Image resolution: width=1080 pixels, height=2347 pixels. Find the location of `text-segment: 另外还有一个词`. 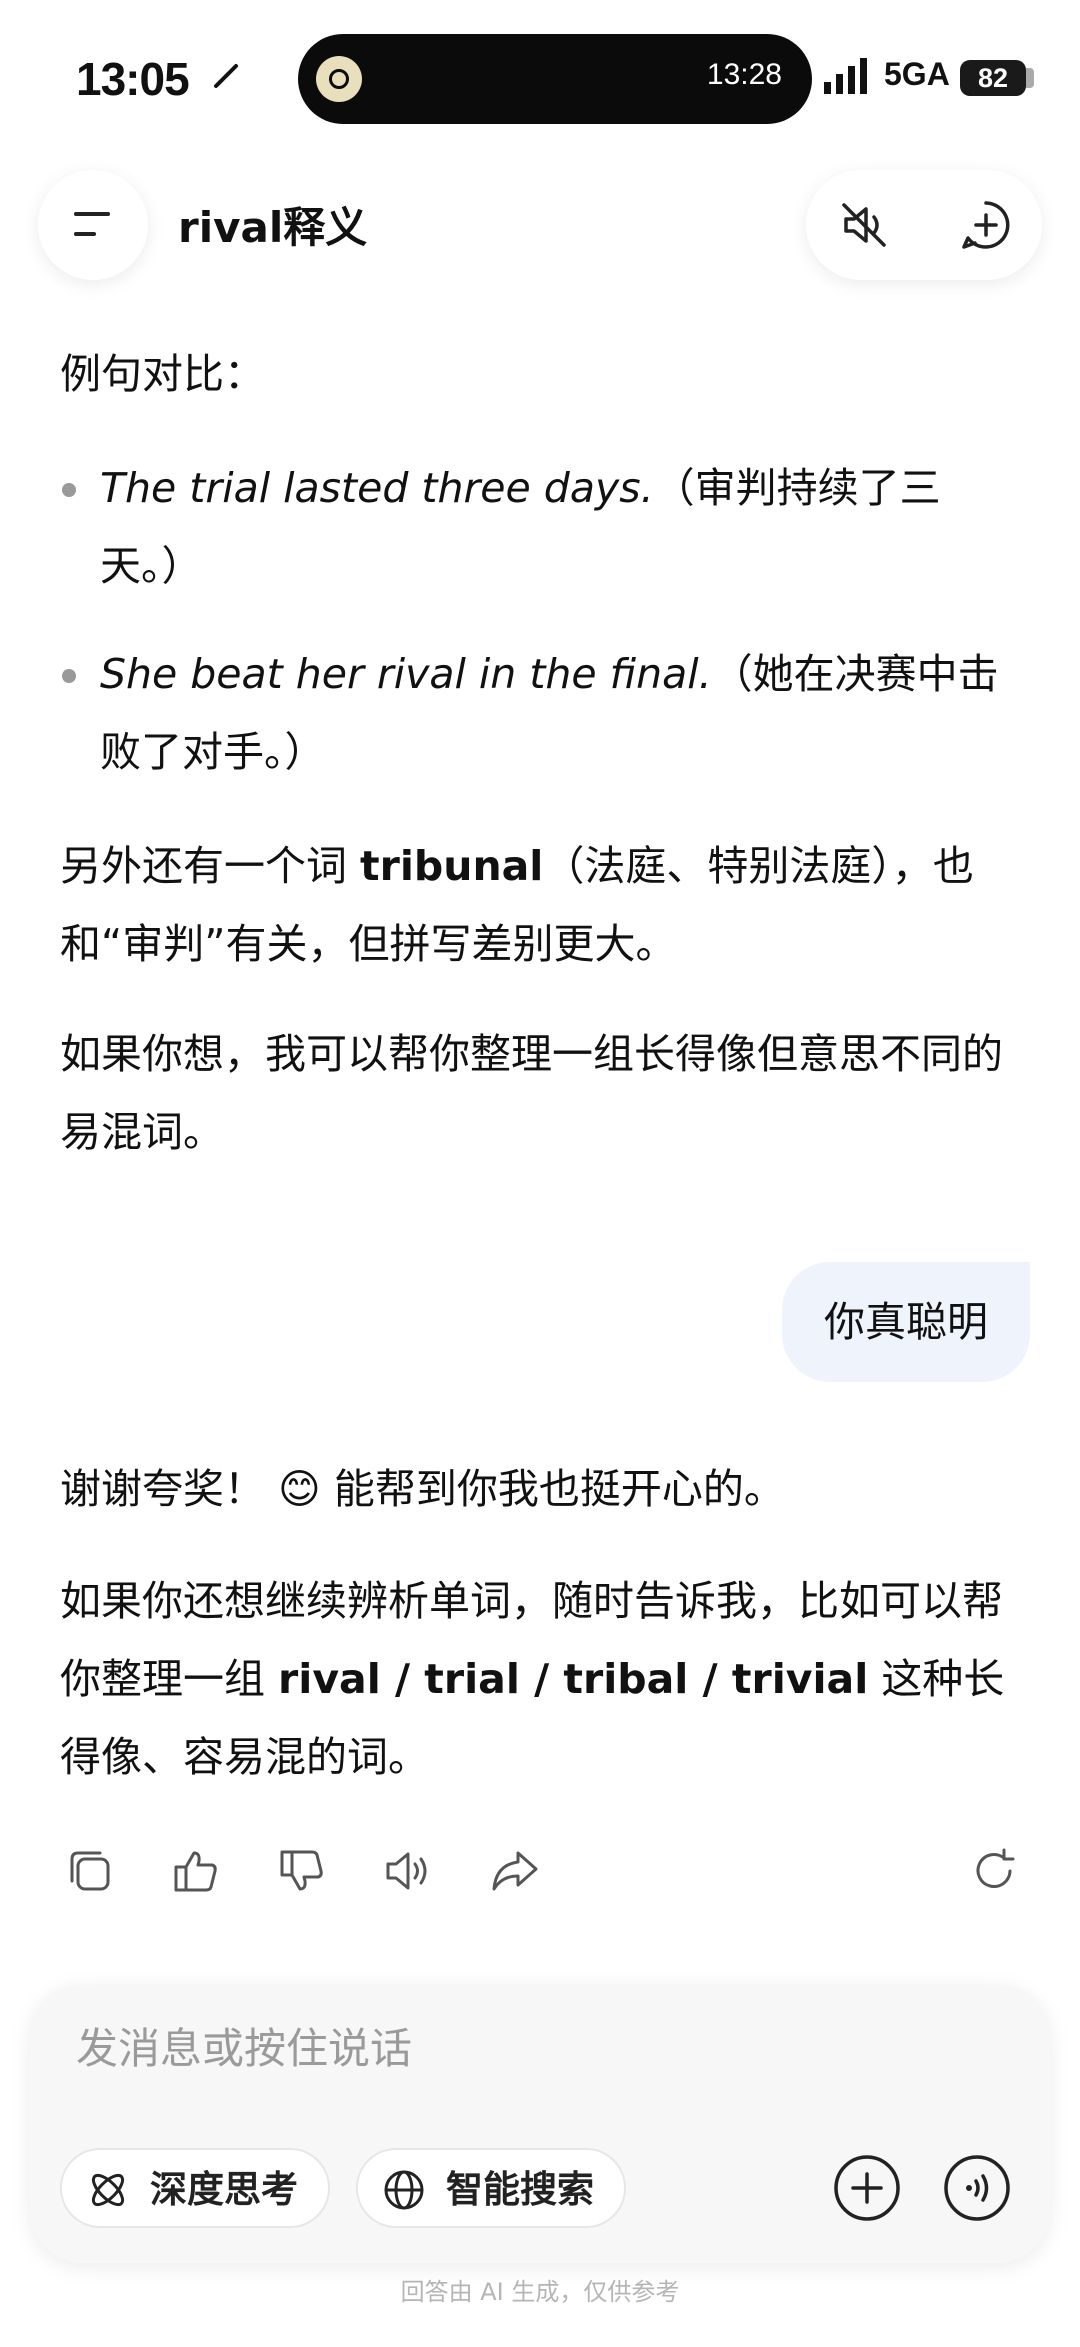

text-segment: 另外还有一个词 is located at coordinates (210, 866).